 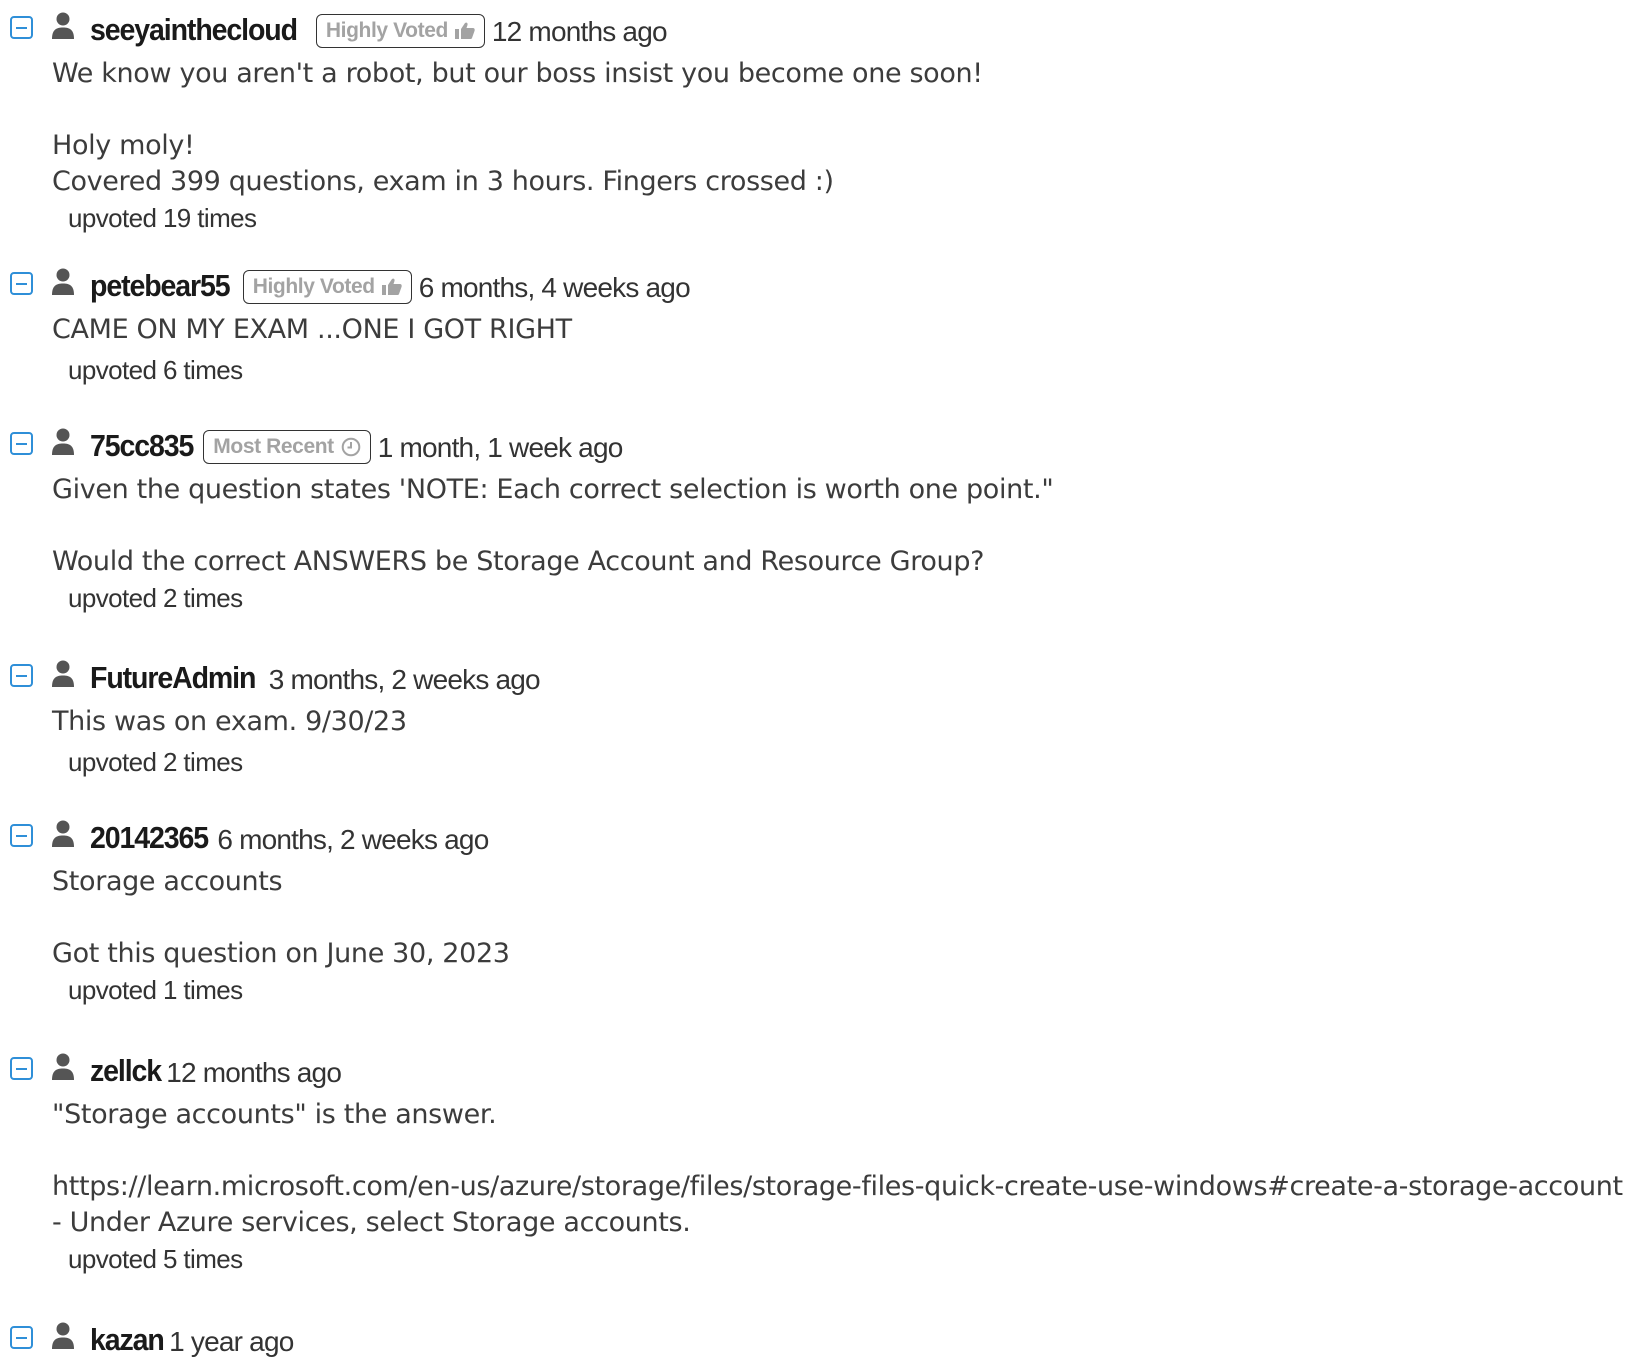 What do you see at coordinates (500, 447) in the screenshot?
I see `timestamp: 1 month, 1 week ago` at bounding box center [500, 447].